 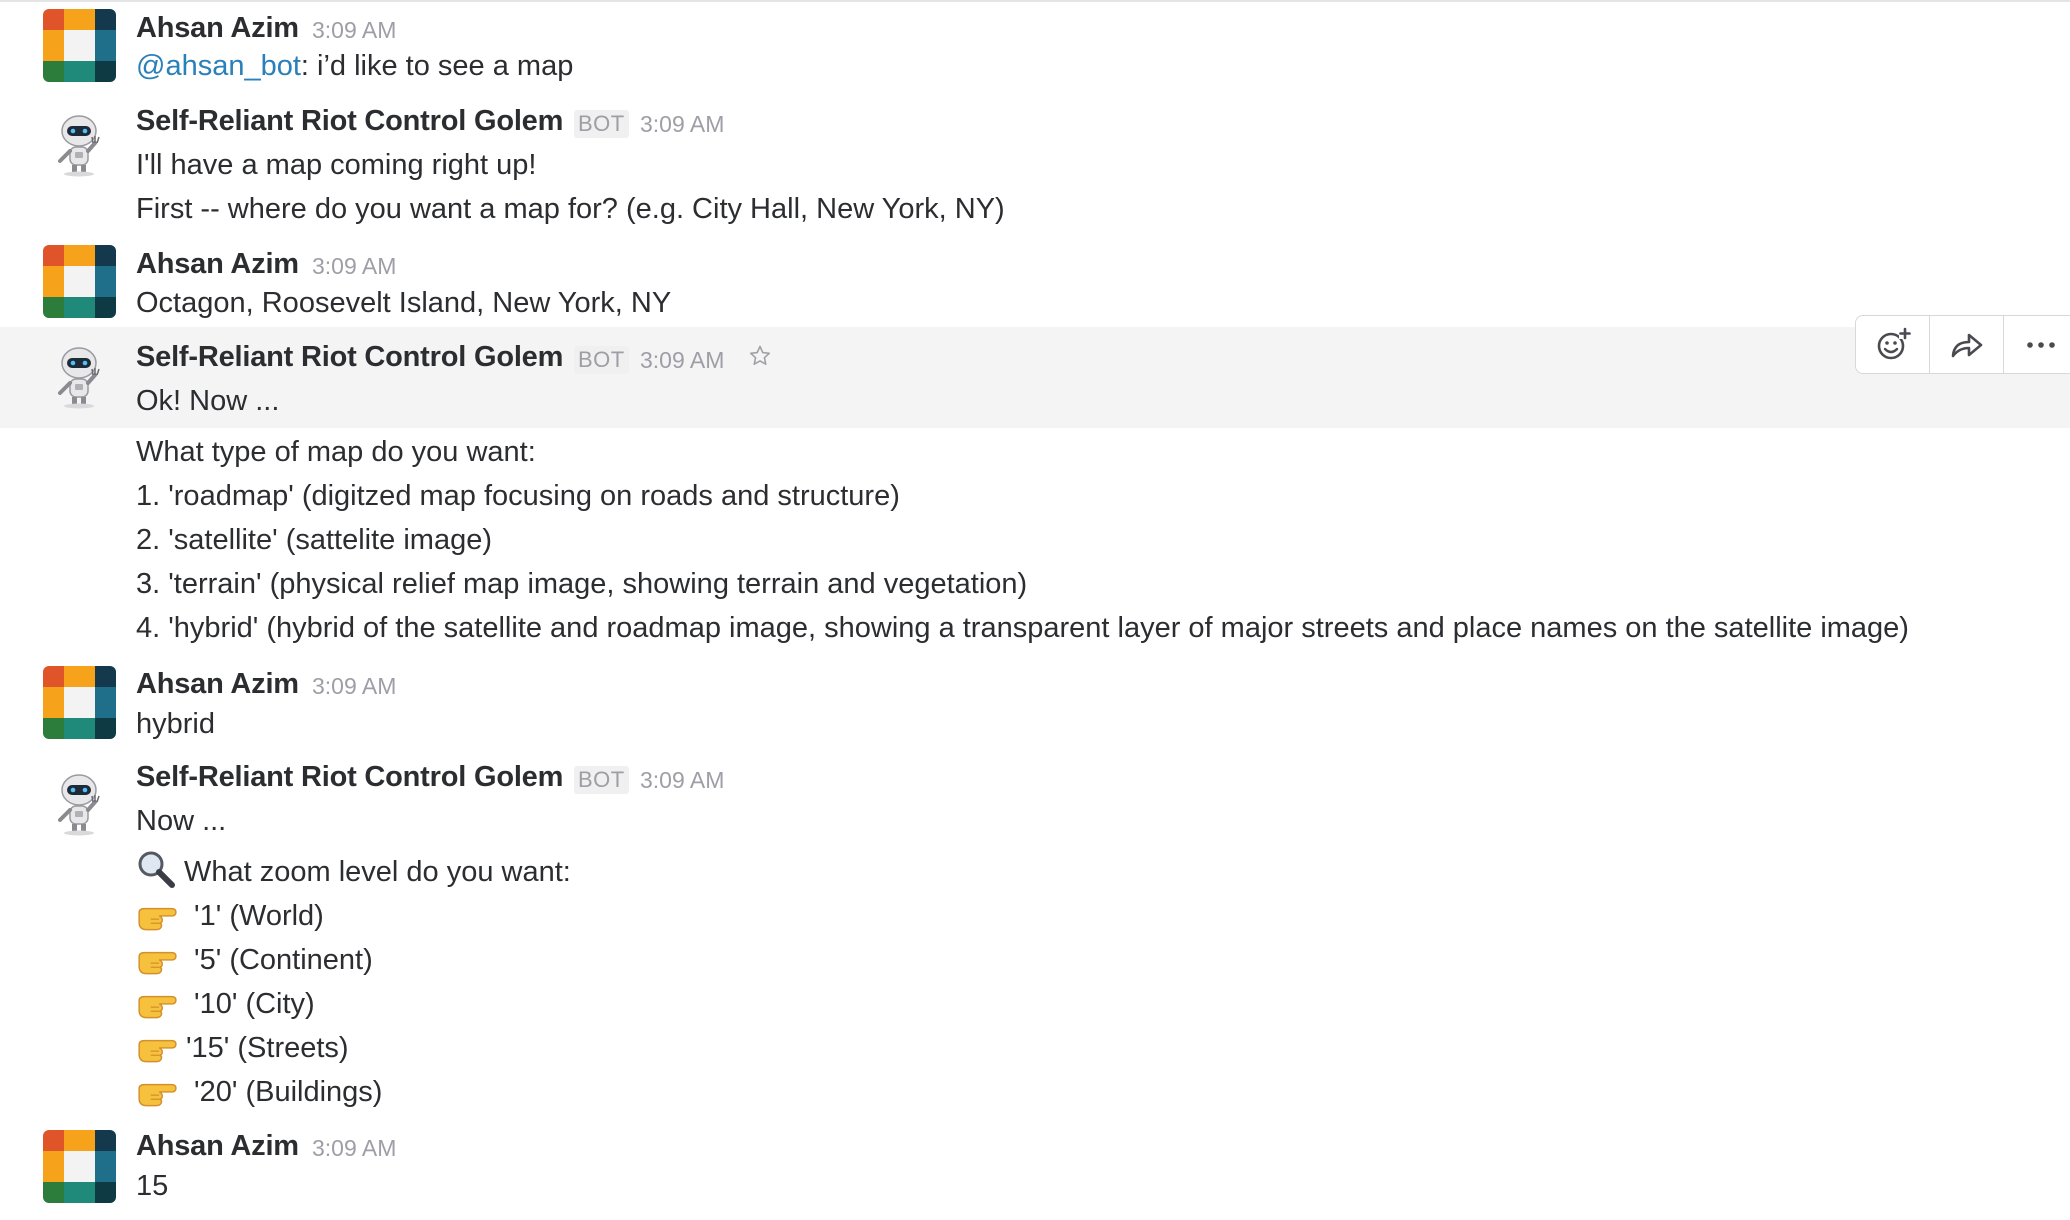 What do you see at coordinates (175, 724) in the screenshot?
I see `message-line: hybrid` at bounding box center [175, 724].